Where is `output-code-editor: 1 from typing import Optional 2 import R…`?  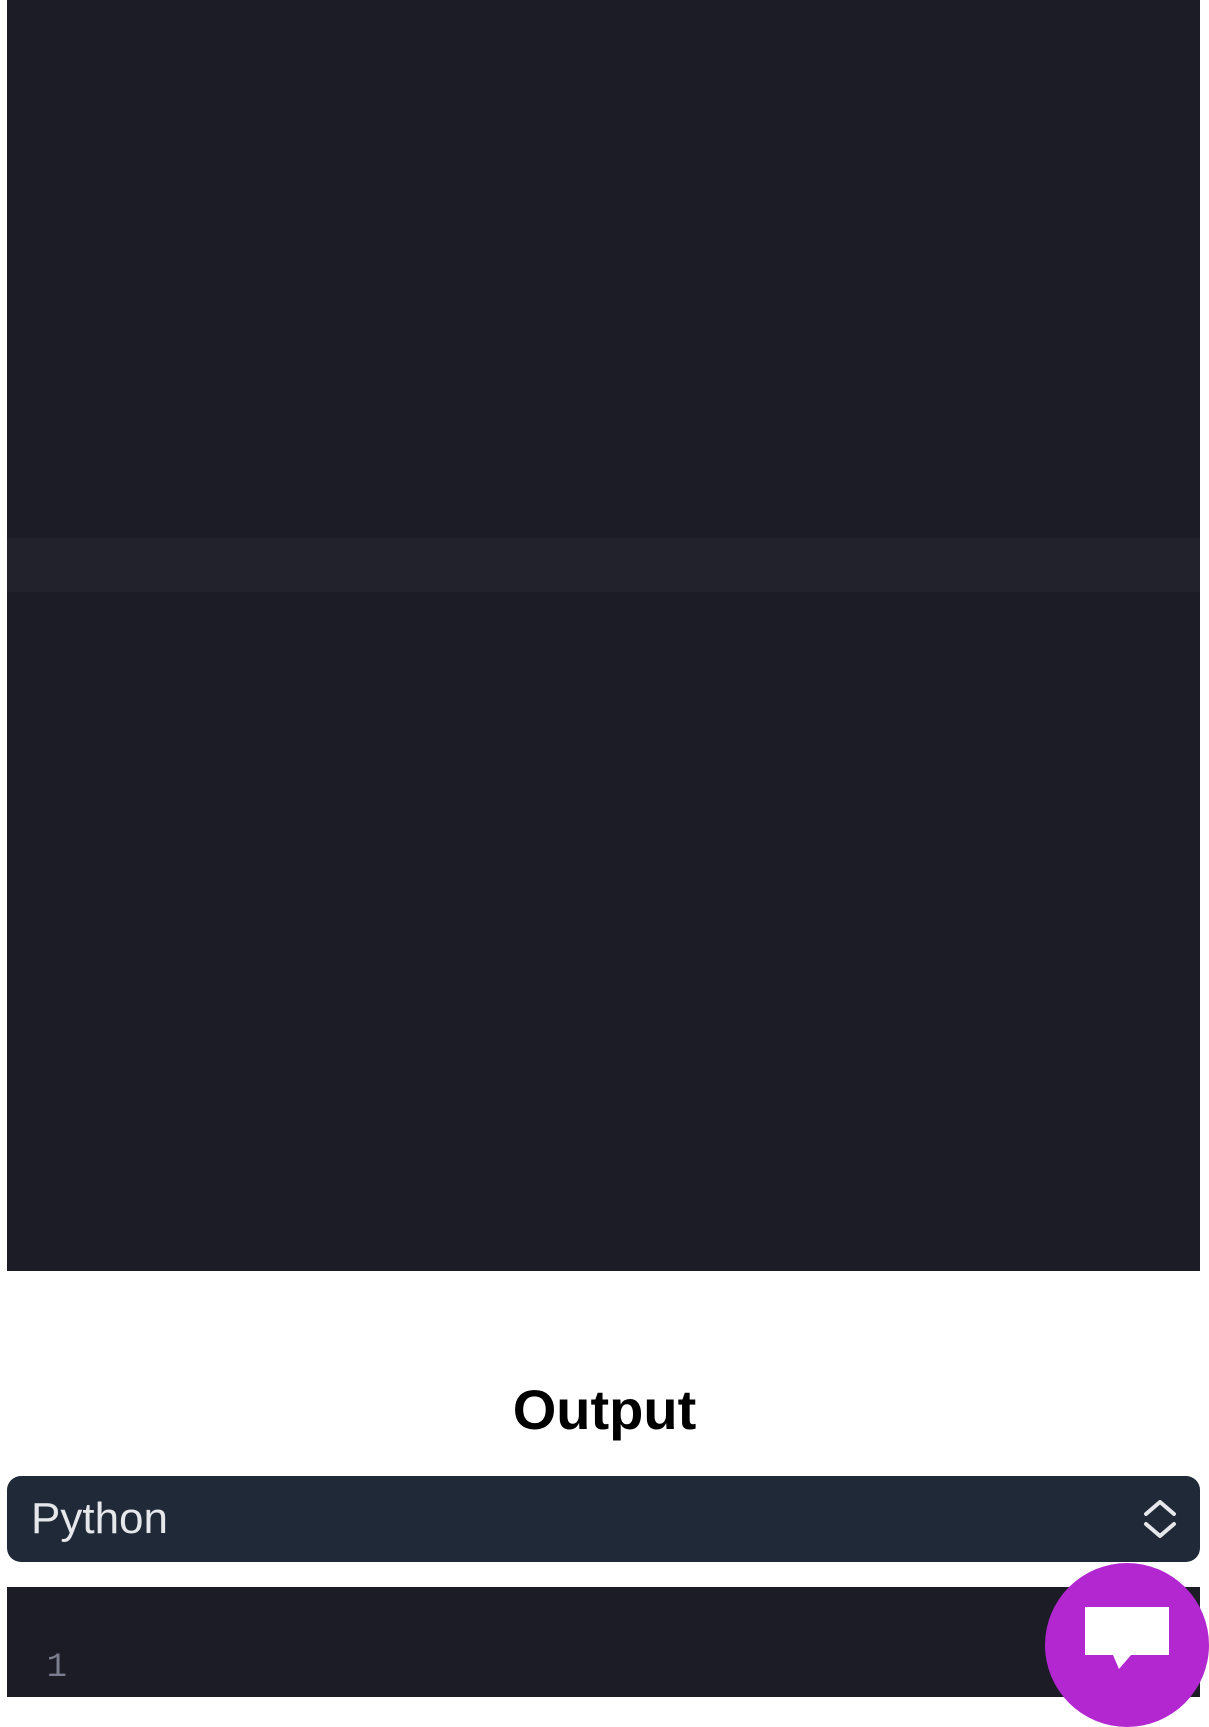 output-code-editor: 1 from typing import Optional 2 import R… is located at coordinates (603, 1642).